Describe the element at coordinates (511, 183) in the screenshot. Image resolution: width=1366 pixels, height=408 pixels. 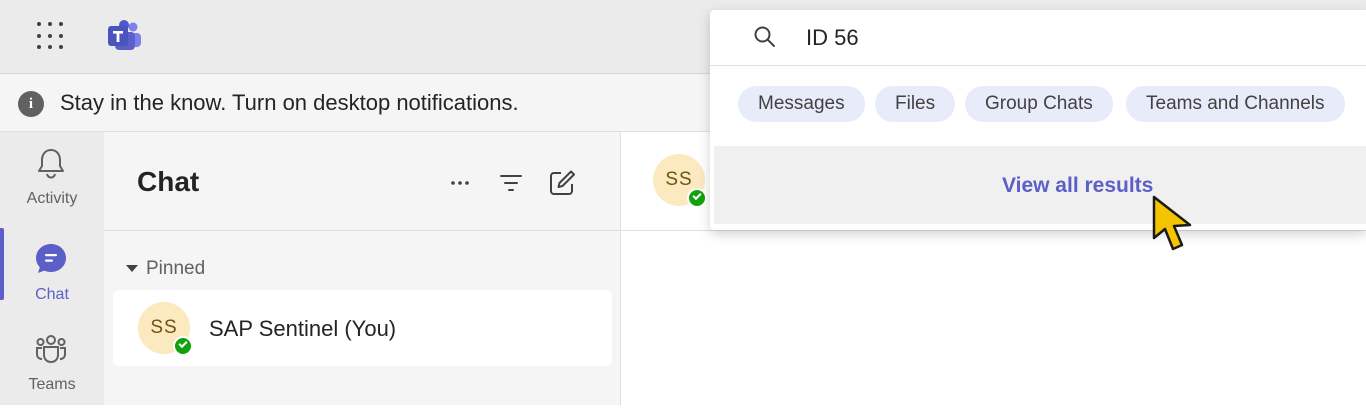
I see `filter-icon` at that location.